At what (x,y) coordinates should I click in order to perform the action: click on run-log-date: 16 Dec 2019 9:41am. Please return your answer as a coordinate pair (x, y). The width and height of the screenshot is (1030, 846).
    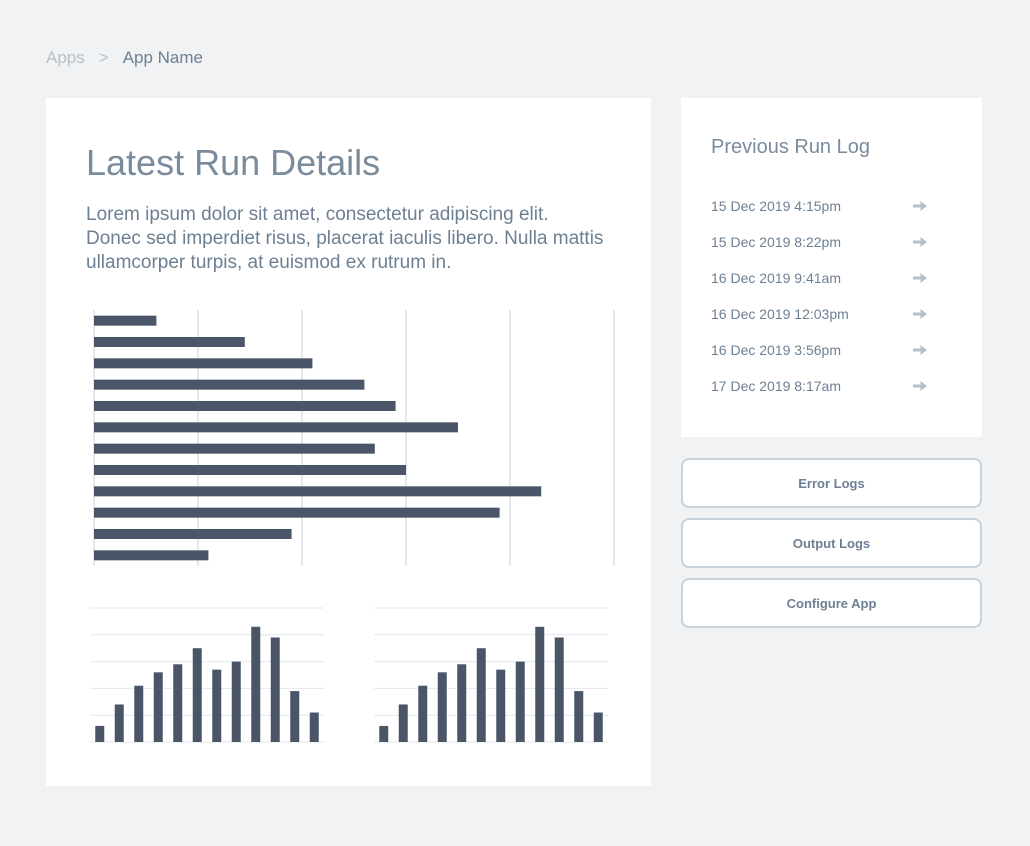
    Looking at the image, I should click on (776, 278).